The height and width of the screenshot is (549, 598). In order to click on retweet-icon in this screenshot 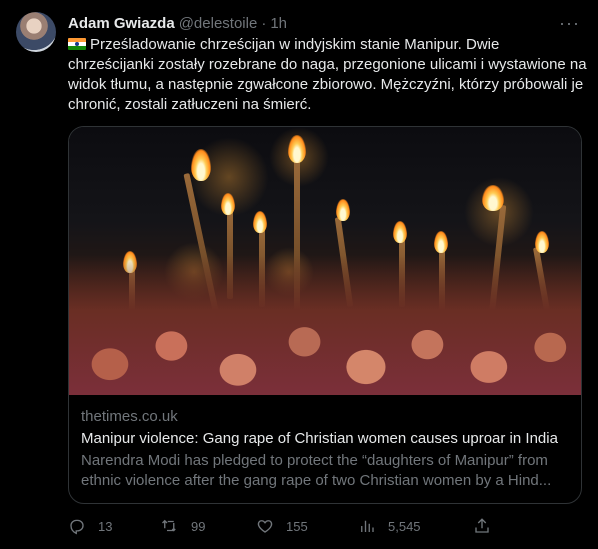, I will do `click(169, 525)`.